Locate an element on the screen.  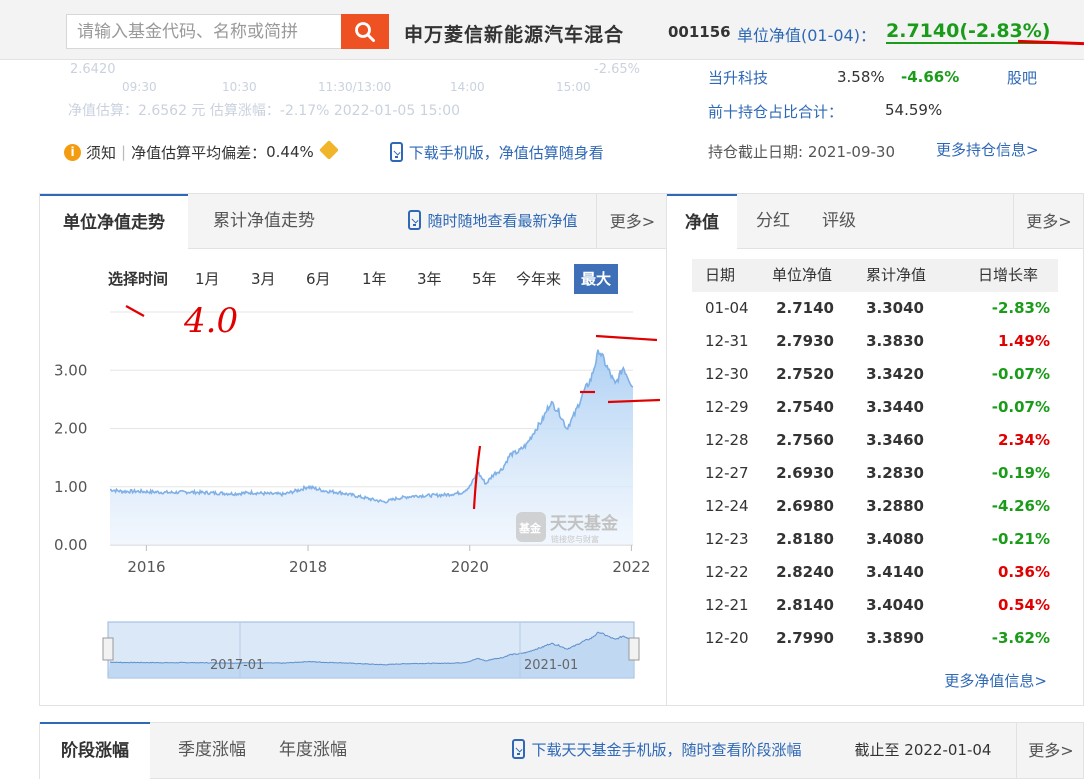
row-daily-rate: 1.49% is located at coordinates (1023, 341).